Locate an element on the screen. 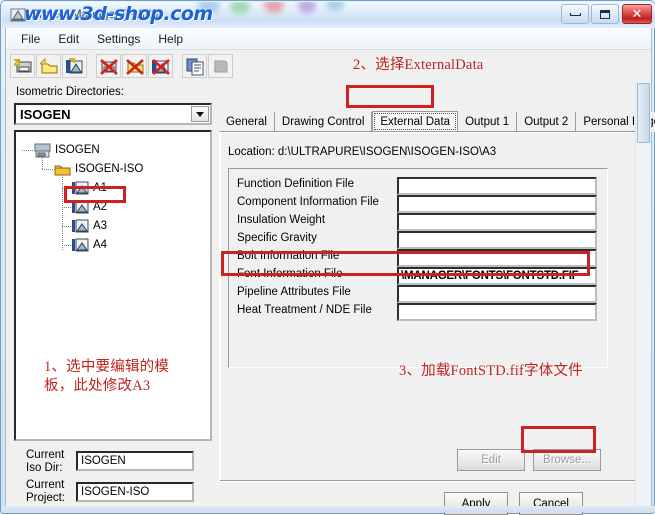 The height and width of the screenshot is (515, 655). isometric-directories-combobox: ISOGEN is located at coordinates (113, 114).